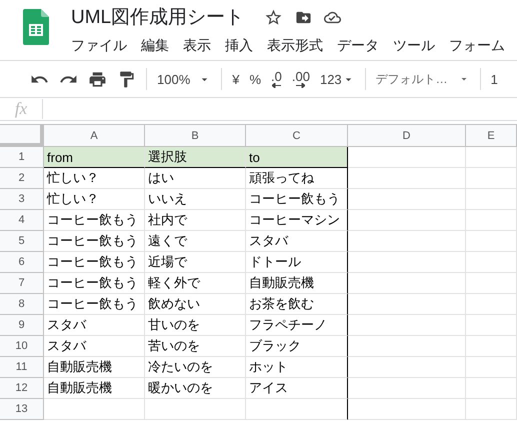 The image size is (517, 423). I want to click on menu-item: 表示, so click(197, 46).